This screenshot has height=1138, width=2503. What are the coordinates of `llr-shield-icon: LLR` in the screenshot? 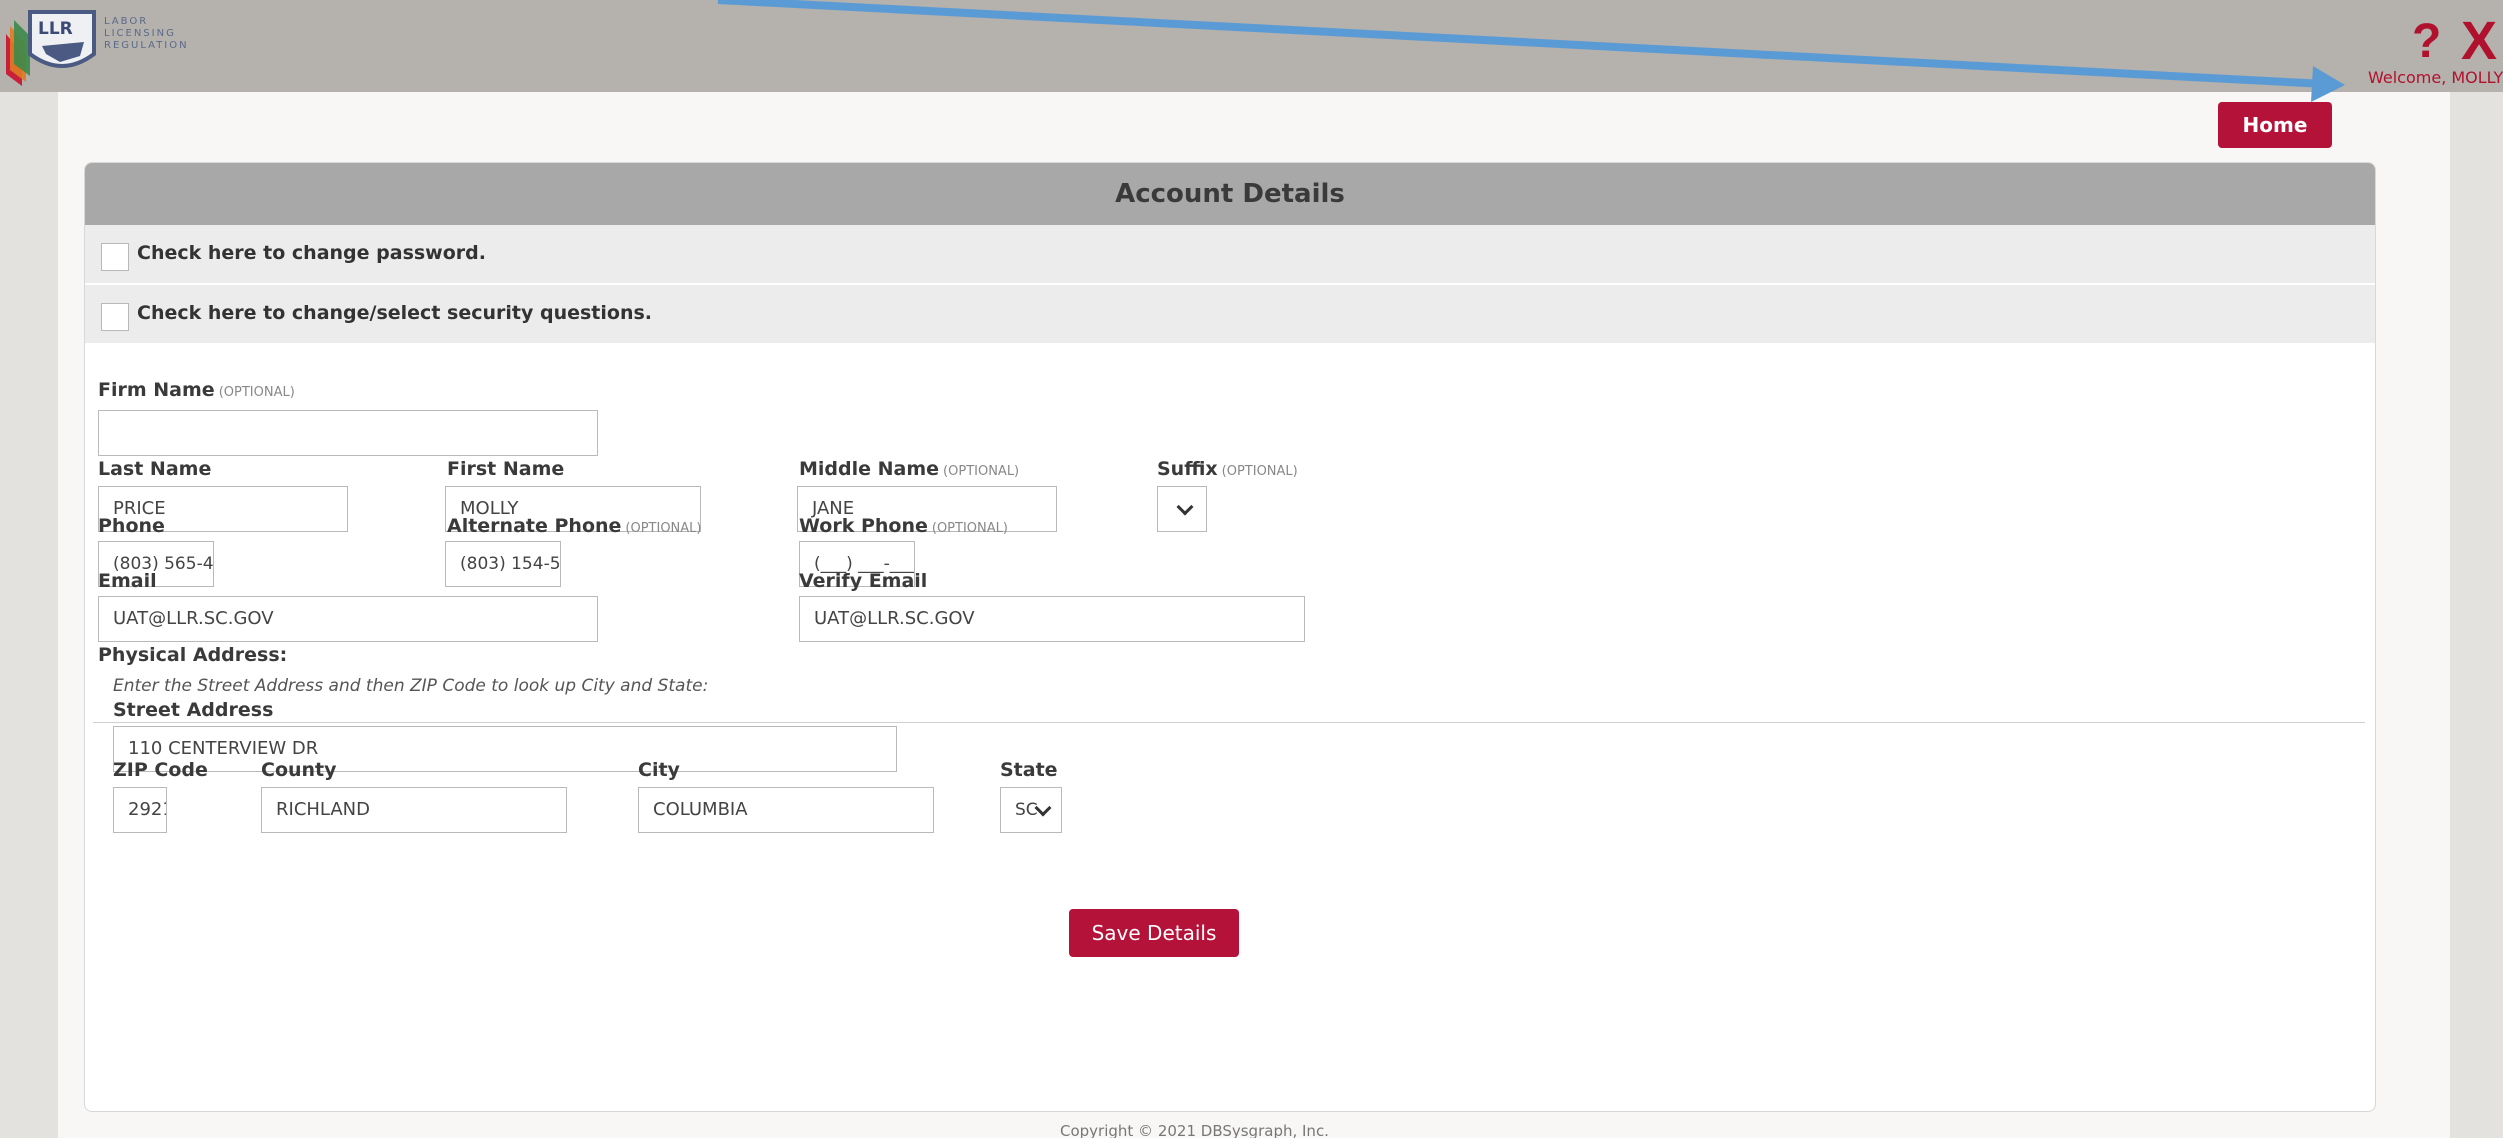 It's located at (51, 48).